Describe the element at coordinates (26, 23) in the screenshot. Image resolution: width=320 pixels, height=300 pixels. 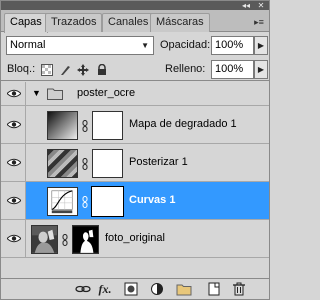
I see `tab-capas: Capas` at that location.